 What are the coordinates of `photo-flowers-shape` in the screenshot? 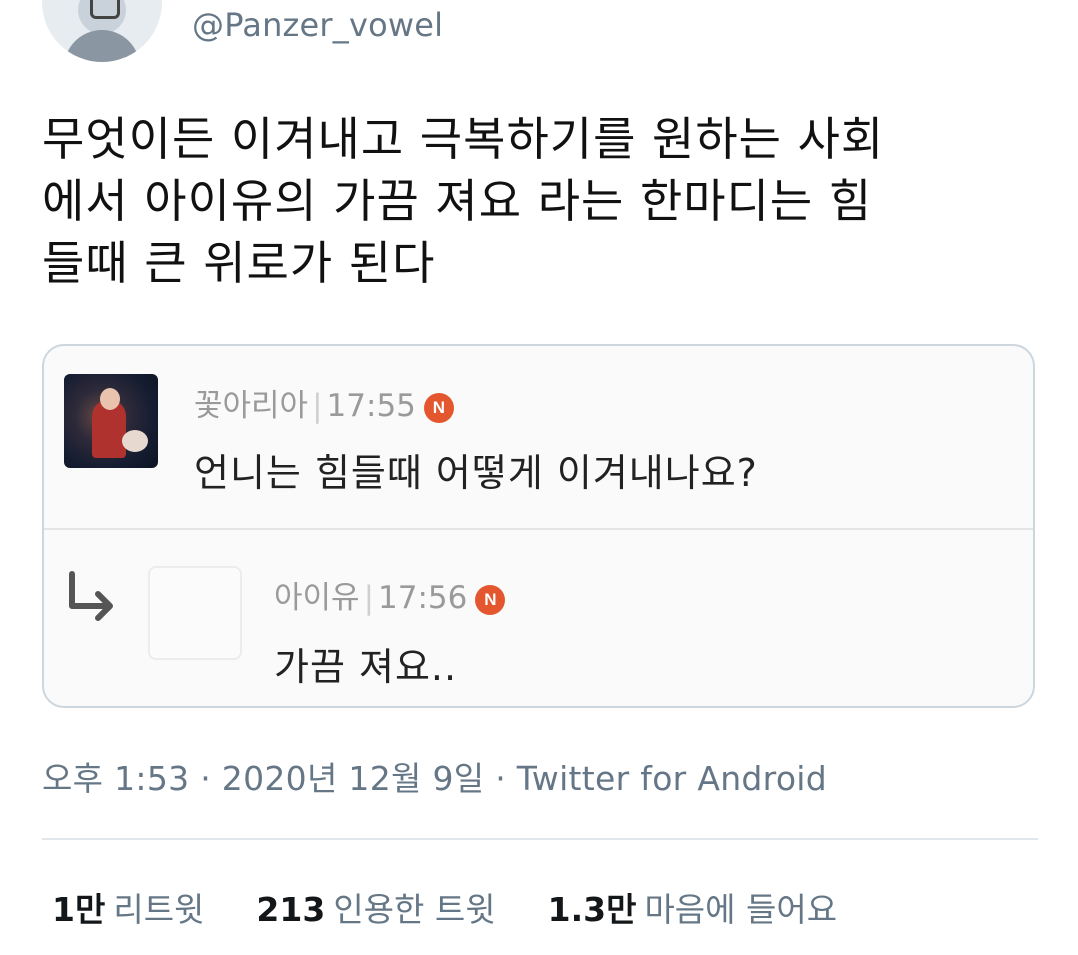 It's located at (135, 441).